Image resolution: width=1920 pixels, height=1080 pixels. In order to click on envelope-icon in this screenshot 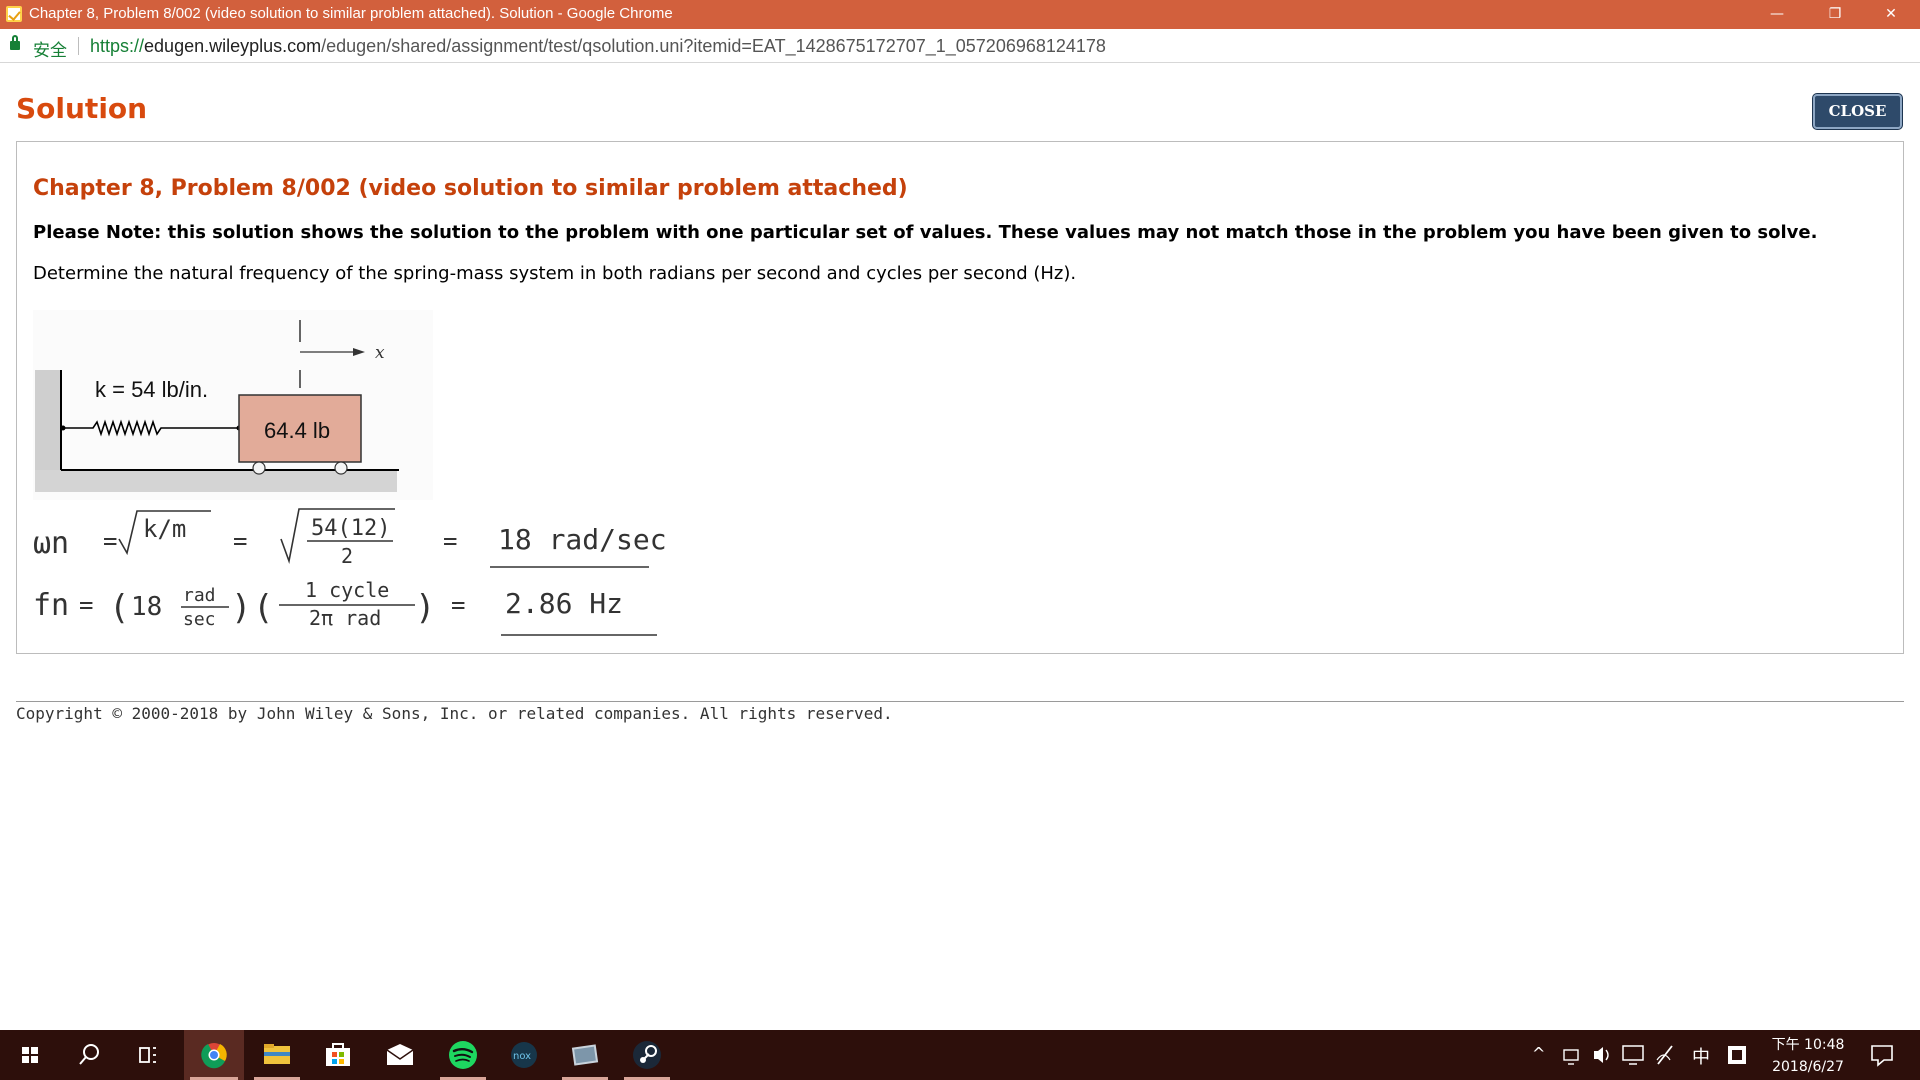, I will do `click(400, 1054)`.